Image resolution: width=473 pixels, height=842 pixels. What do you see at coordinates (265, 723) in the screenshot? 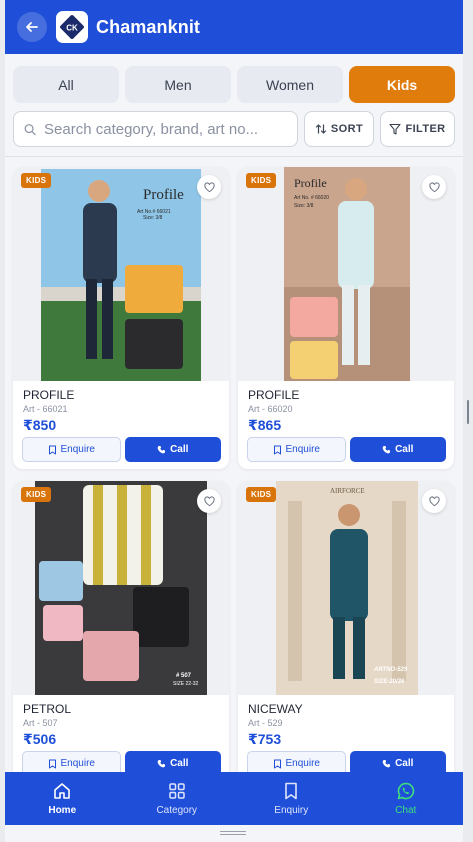
I see `product-art-number: Art - 529` at bounding box center [265, 723].